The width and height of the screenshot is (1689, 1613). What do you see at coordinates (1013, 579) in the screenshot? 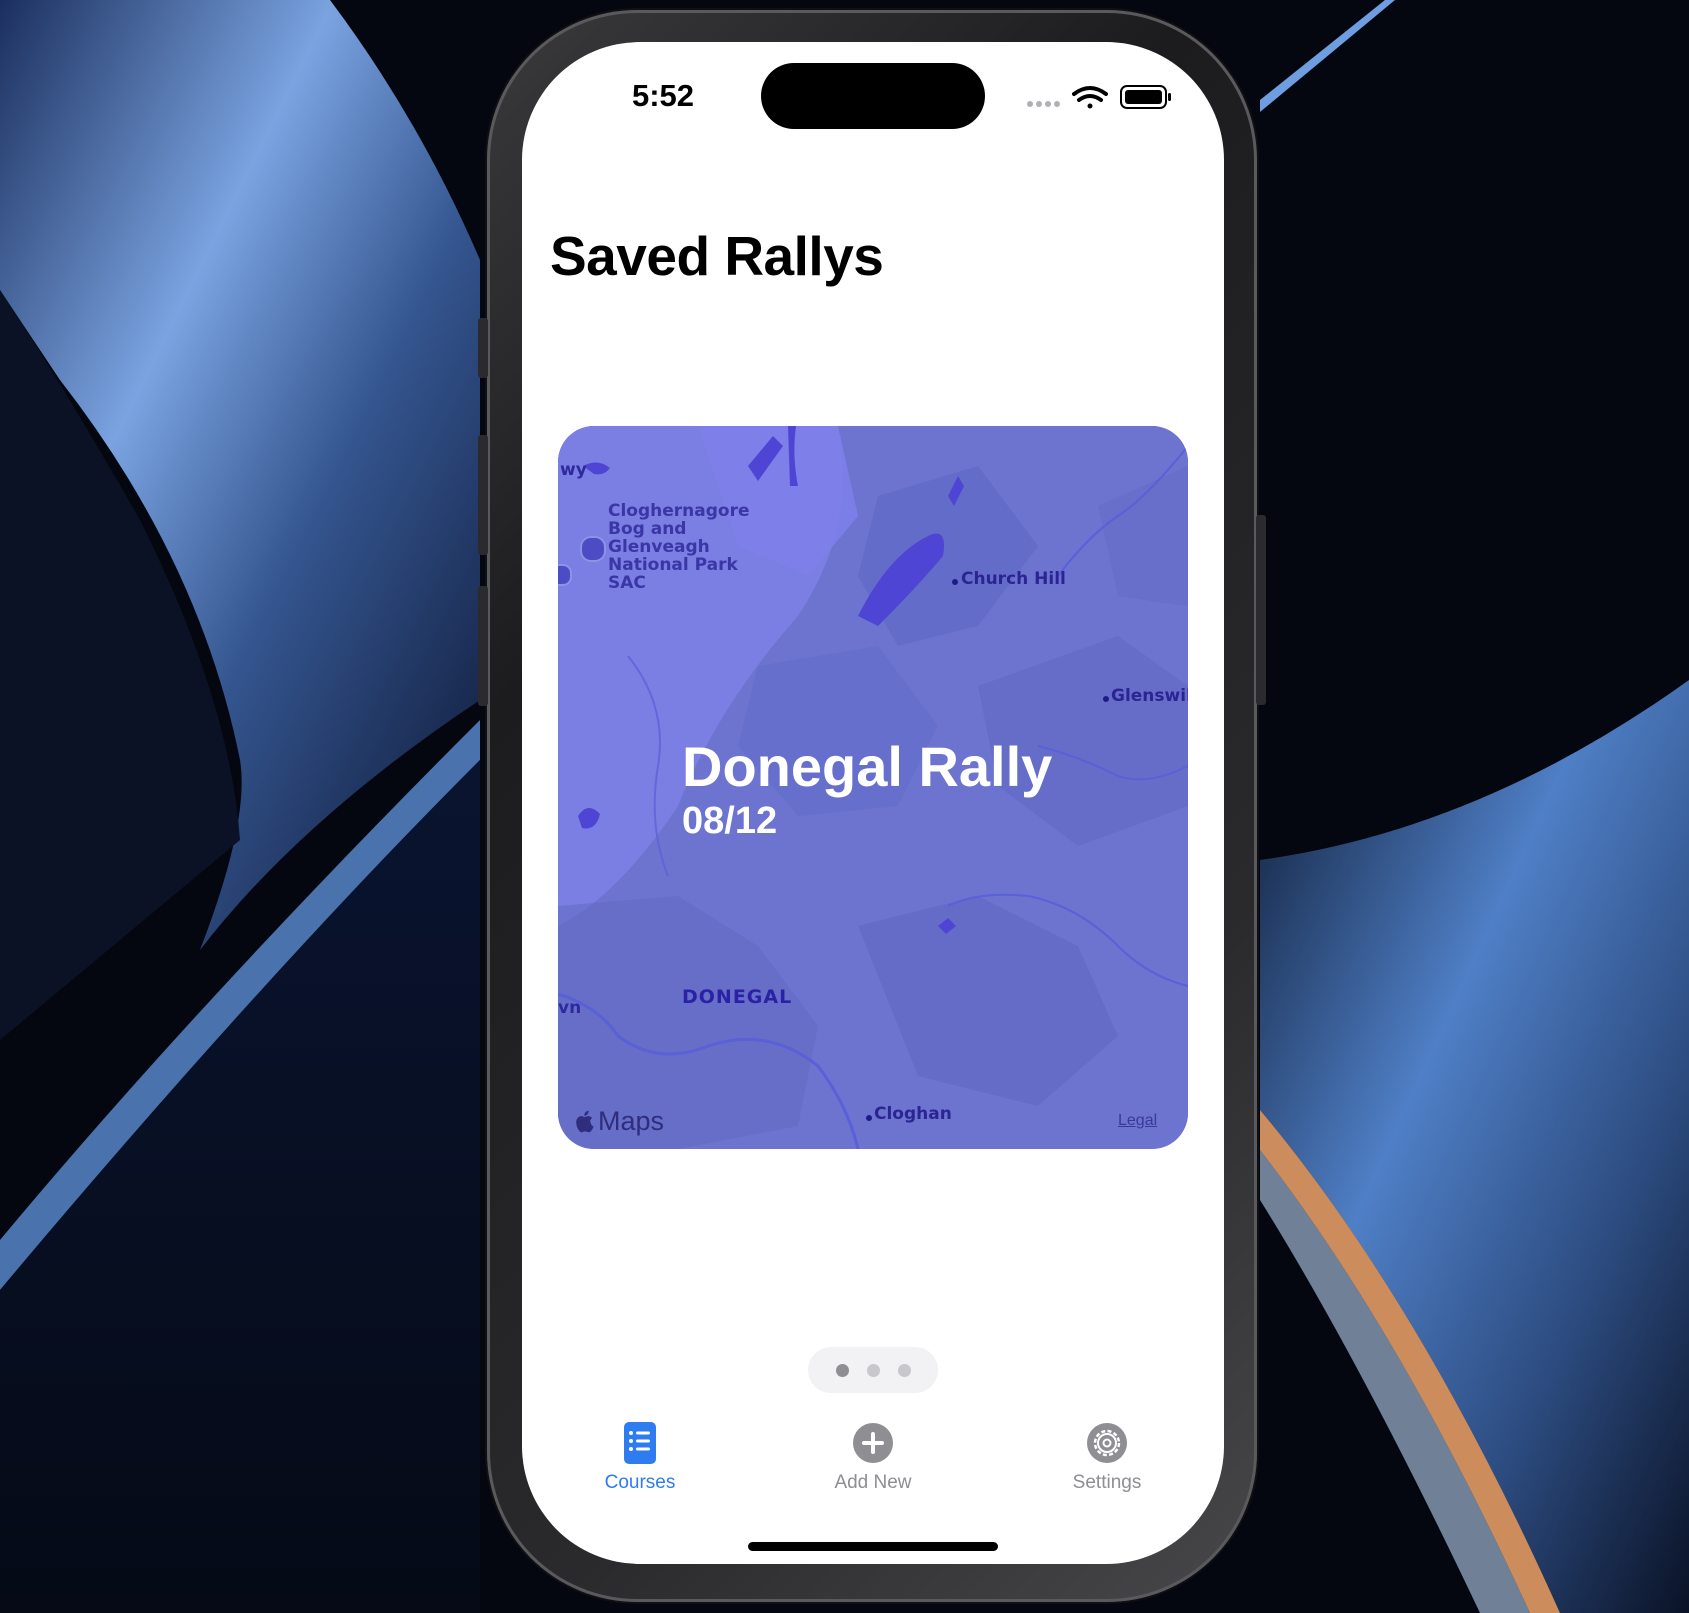
I see `map-label-church-hill: Church Hill` at bounding box center [1013, 579].